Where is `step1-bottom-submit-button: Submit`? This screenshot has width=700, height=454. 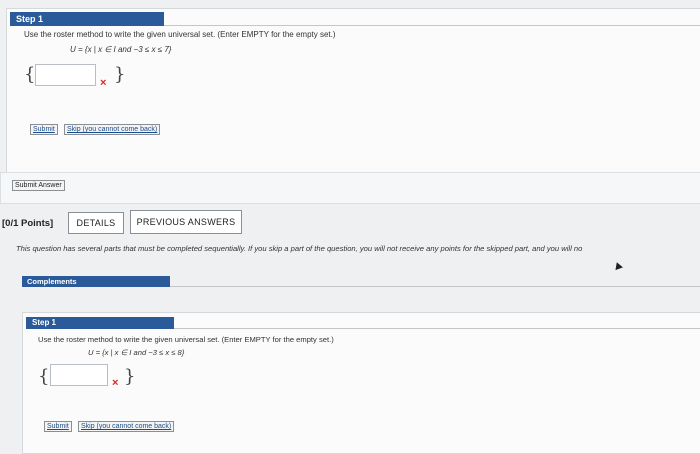
step1-bottom-submit-button: Submit is located at coordinates (58, 426).